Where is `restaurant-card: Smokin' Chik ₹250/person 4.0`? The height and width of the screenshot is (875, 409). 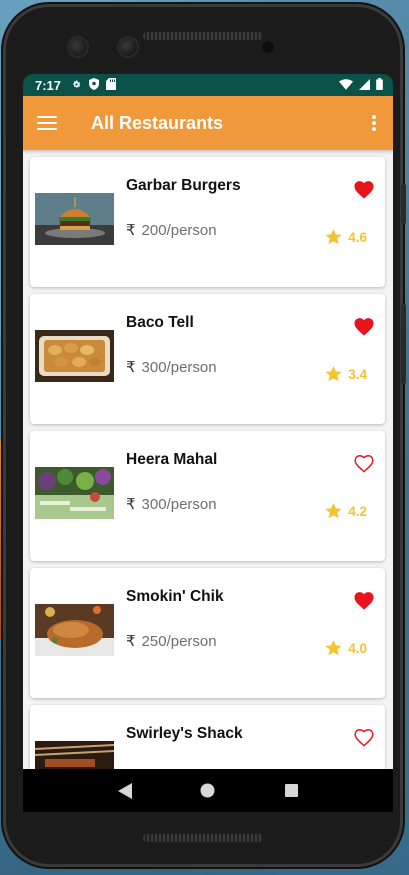
restaurant-card: Smokin' Chik ₹250/person 4.0 is located at coordinates (207, 633).